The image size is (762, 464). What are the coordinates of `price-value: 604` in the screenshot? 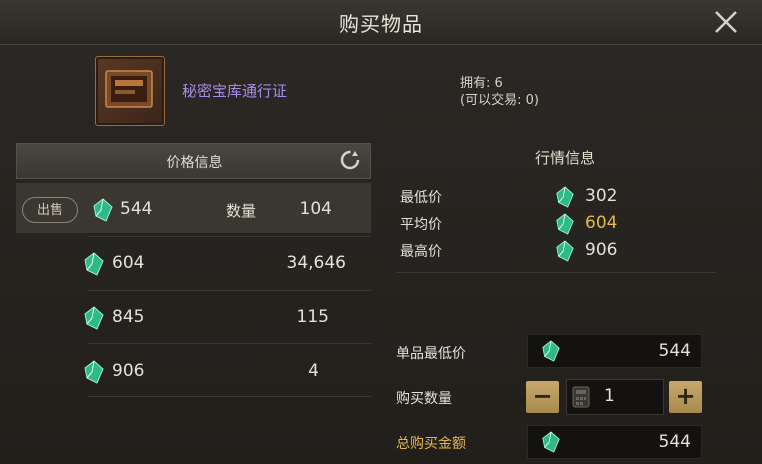 It's located at (128, 263).